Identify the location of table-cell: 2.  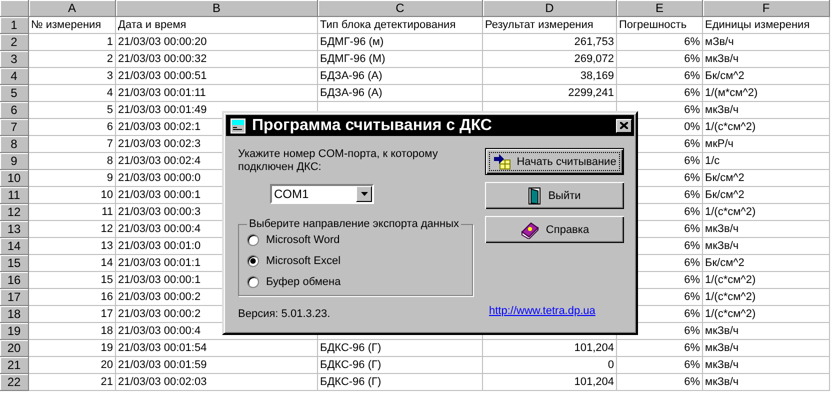
(72, 59).